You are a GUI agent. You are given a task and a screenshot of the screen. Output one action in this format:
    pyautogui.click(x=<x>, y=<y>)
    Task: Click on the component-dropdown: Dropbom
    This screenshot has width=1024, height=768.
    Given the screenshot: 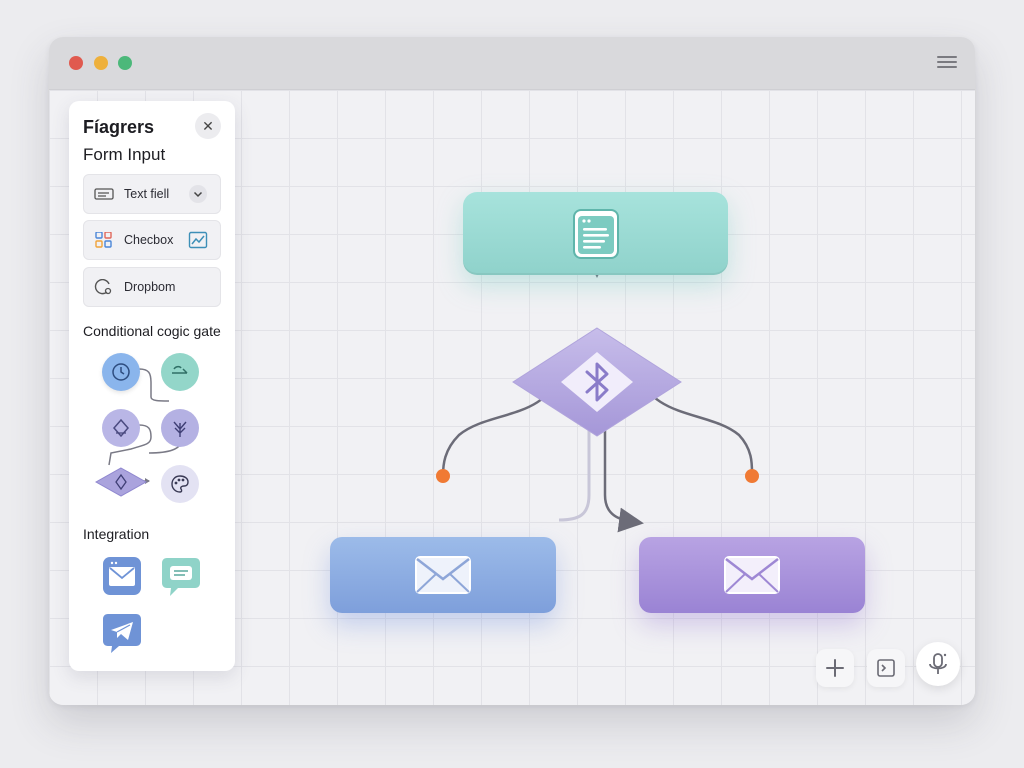 What is the action you would take?
    pyautogui.click(x=152, y=287)
    